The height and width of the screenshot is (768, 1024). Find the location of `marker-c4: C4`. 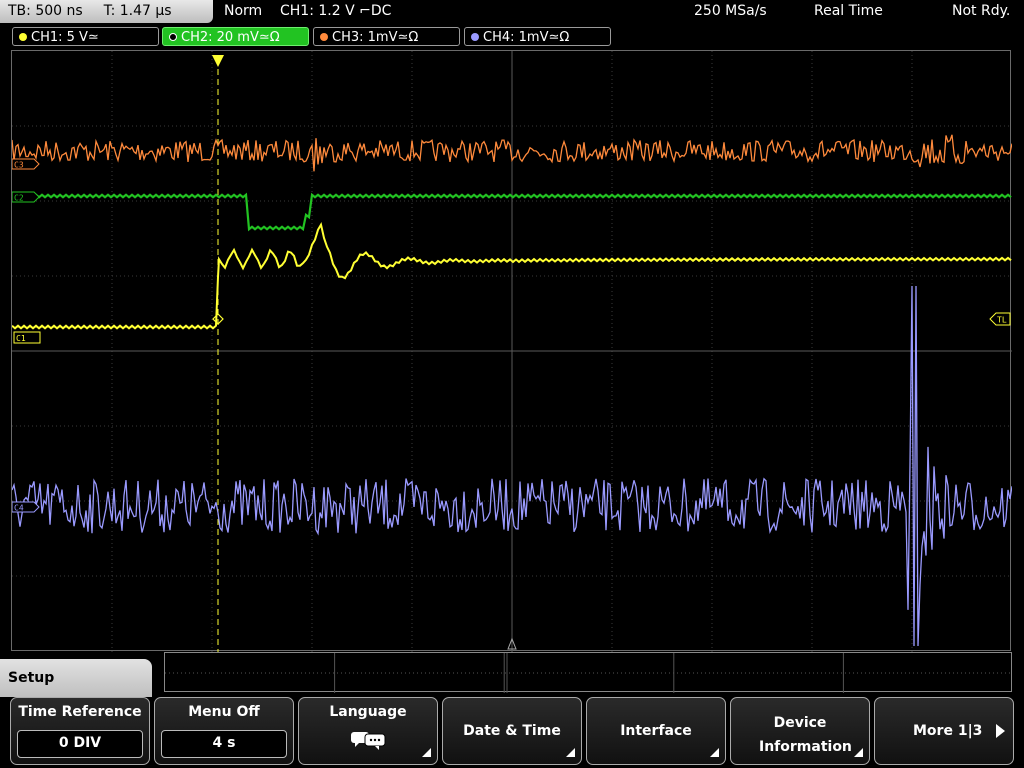

marker-c4: C4 is located at coordinates (26, 507).